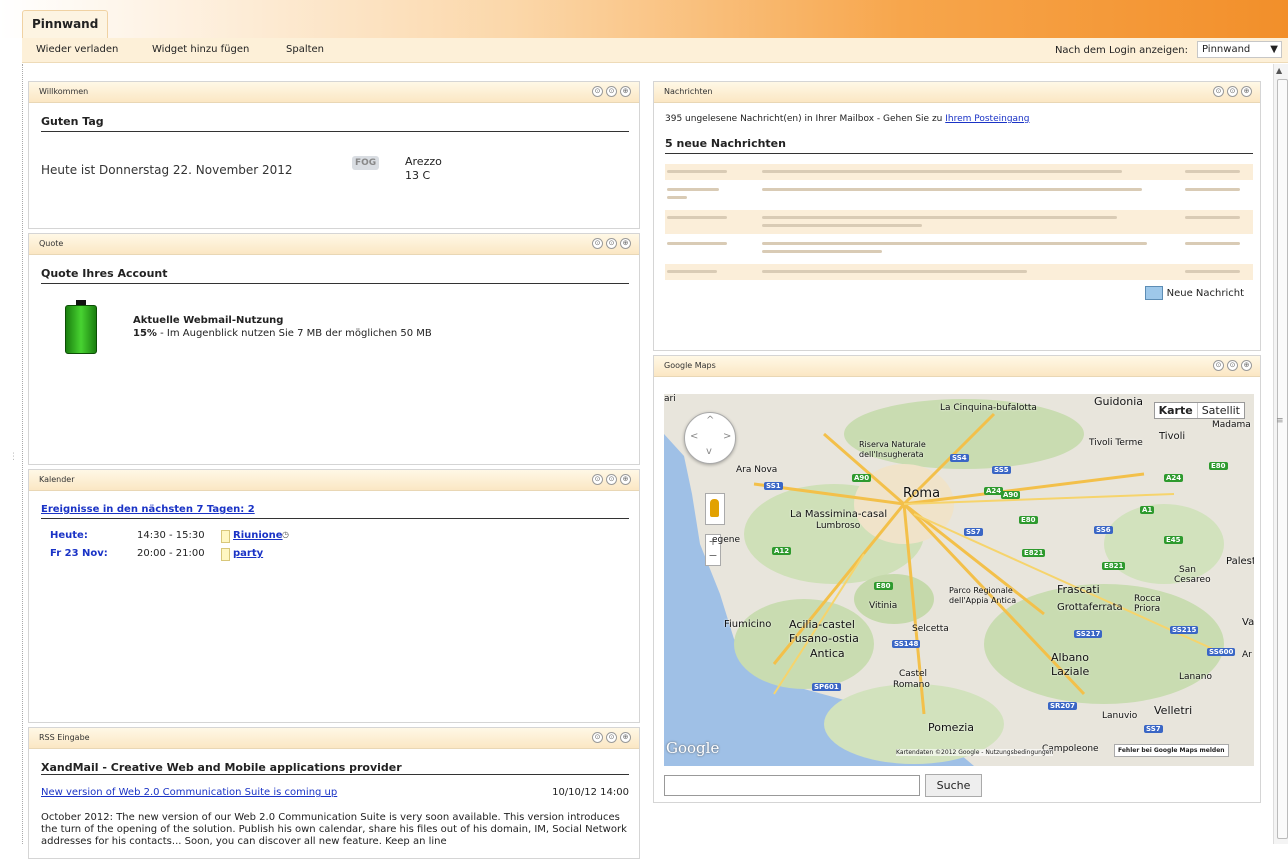 Image resolution: width=1288 pixels, height=859 pixels. What do you see at coordinates (1239, 49) in the screenshot?
I see `login-display-select: Pinnwand ▼` at bounding box center [1239, 49].